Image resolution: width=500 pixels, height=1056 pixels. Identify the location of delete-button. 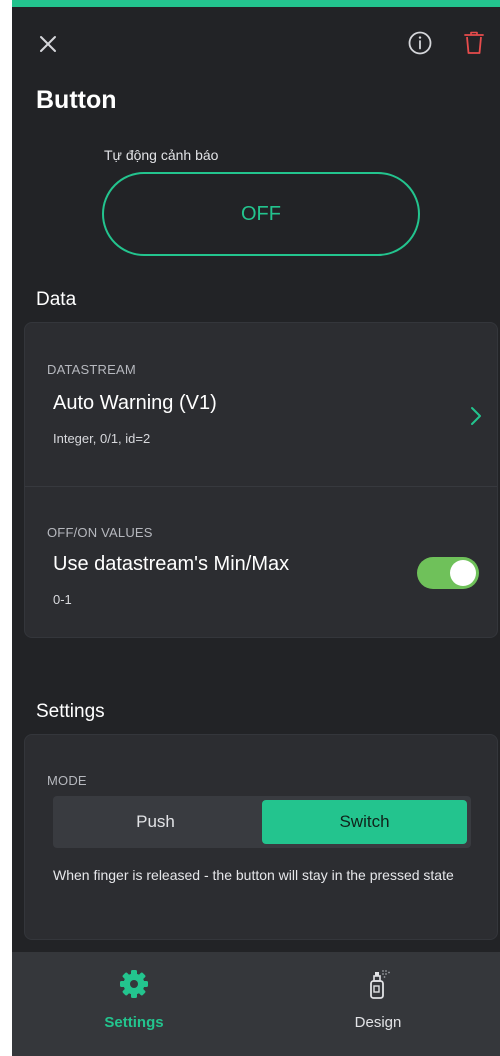
(474, 43).